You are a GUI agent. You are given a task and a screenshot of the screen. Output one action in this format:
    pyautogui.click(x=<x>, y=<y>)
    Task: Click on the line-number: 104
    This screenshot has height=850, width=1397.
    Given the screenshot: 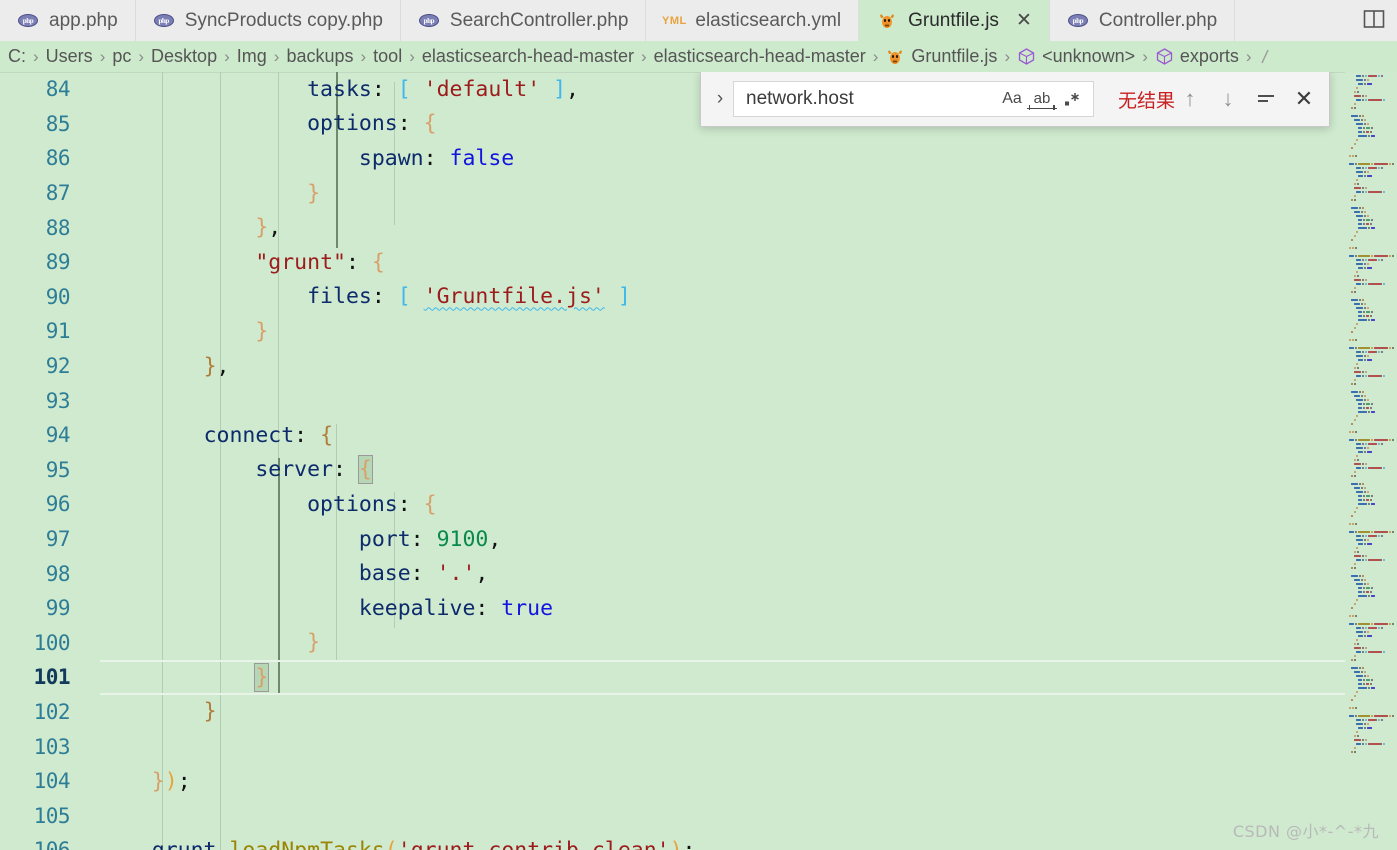 What is the action you would take?
    pyautogui.click(x=52, y=781)
    